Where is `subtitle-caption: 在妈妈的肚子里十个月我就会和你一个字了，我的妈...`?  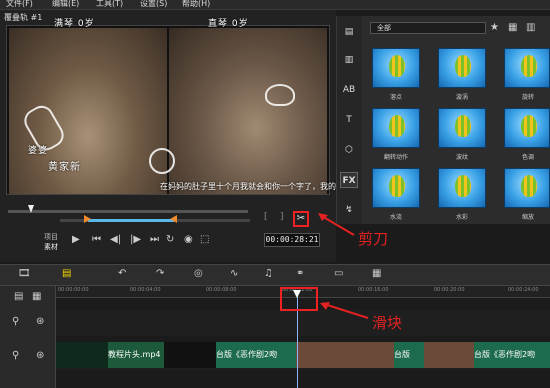 subtitle-caption: 在妈妈的肚子里十个月我就会和你一个字了，我的妈... is located at coordinates (256, 186).